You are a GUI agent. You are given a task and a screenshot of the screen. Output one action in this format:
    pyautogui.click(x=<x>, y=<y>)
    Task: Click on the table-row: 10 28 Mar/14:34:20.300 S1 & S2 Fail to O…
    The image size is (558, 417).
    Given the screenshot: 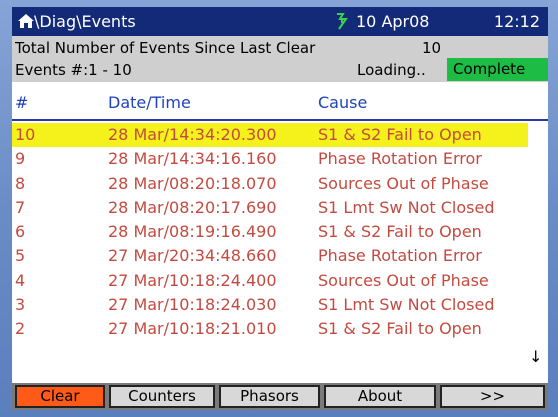 What is the action you would take?
    pyautogui.click(x=270, y=135)
    